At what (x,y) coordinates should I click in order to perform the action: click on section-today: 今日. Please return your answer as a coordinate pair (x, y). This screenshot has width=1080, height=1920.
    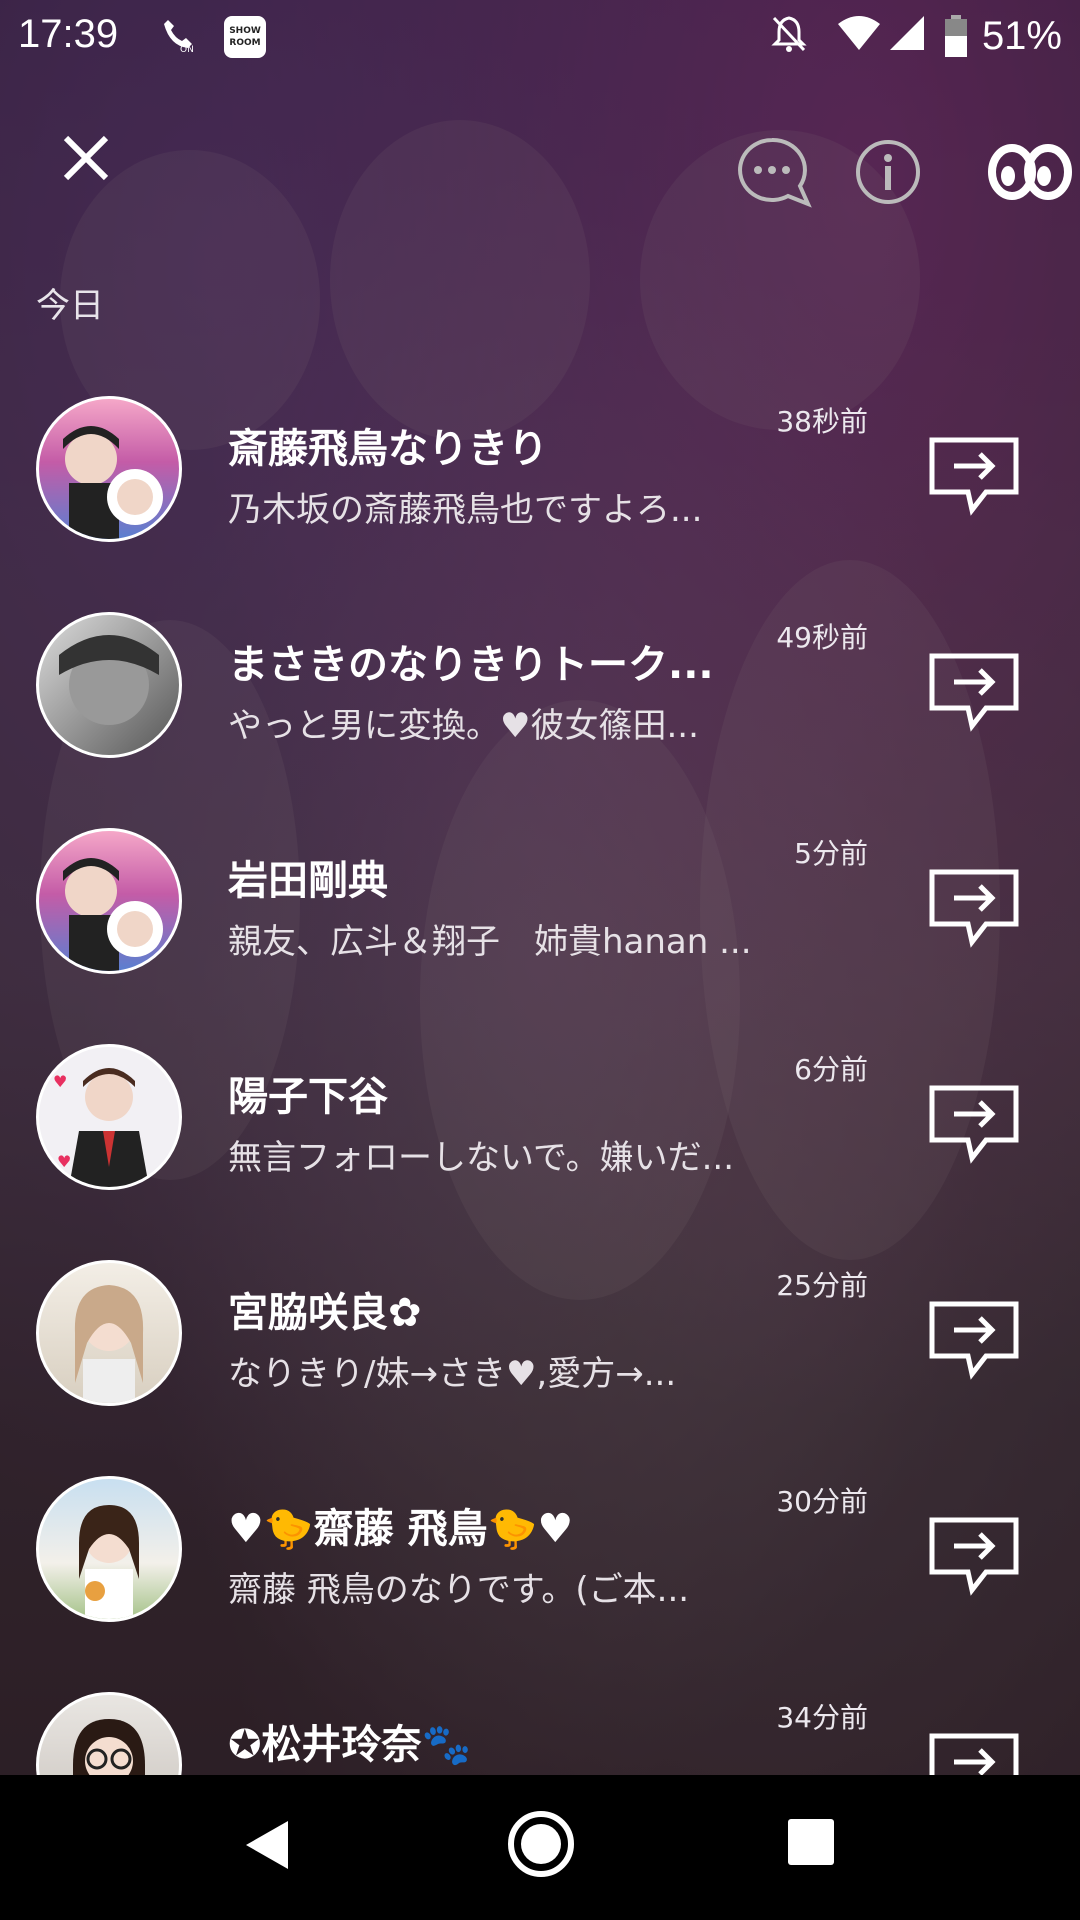
    Looking at the image, I should click on (70, 306).